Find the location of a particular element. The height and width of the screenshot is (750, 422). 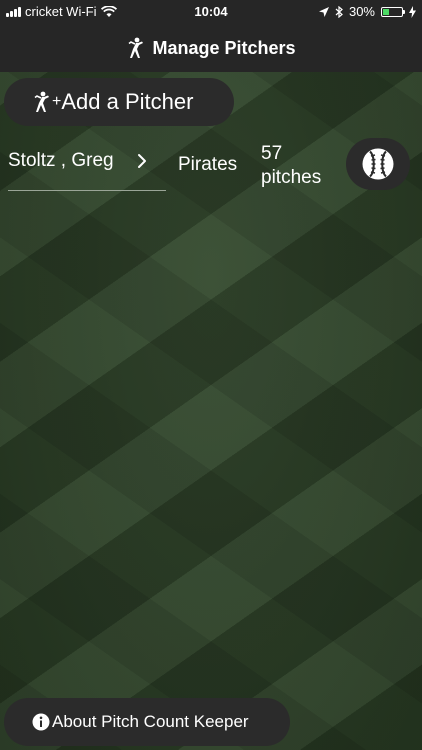

top-bar: cricket Wi-Fi 10:04 30% Manage Pitchers is located at coordinates (211, 36).